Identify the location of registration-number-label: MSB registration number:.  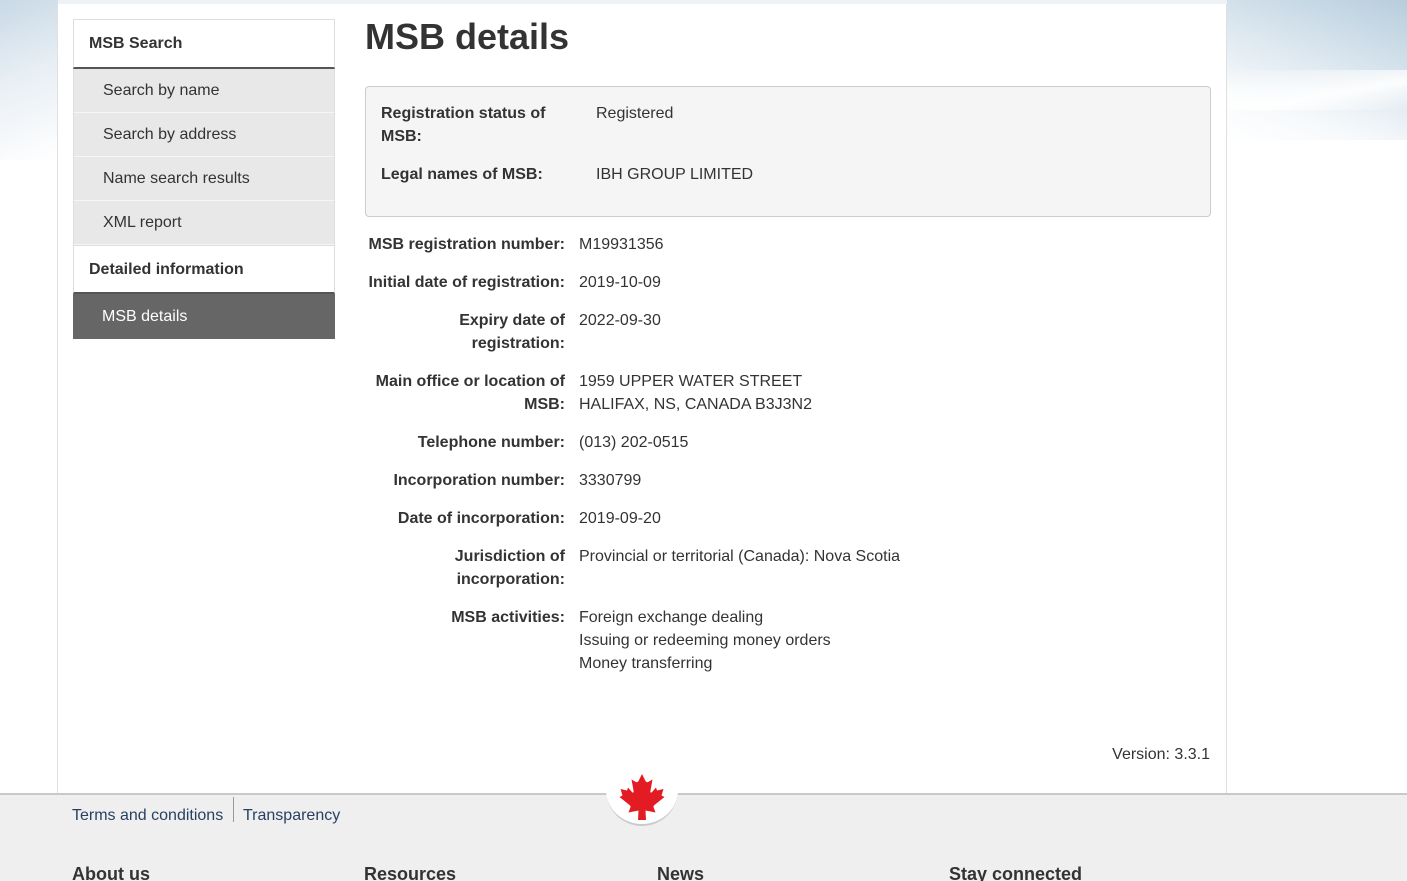
(466, 244).